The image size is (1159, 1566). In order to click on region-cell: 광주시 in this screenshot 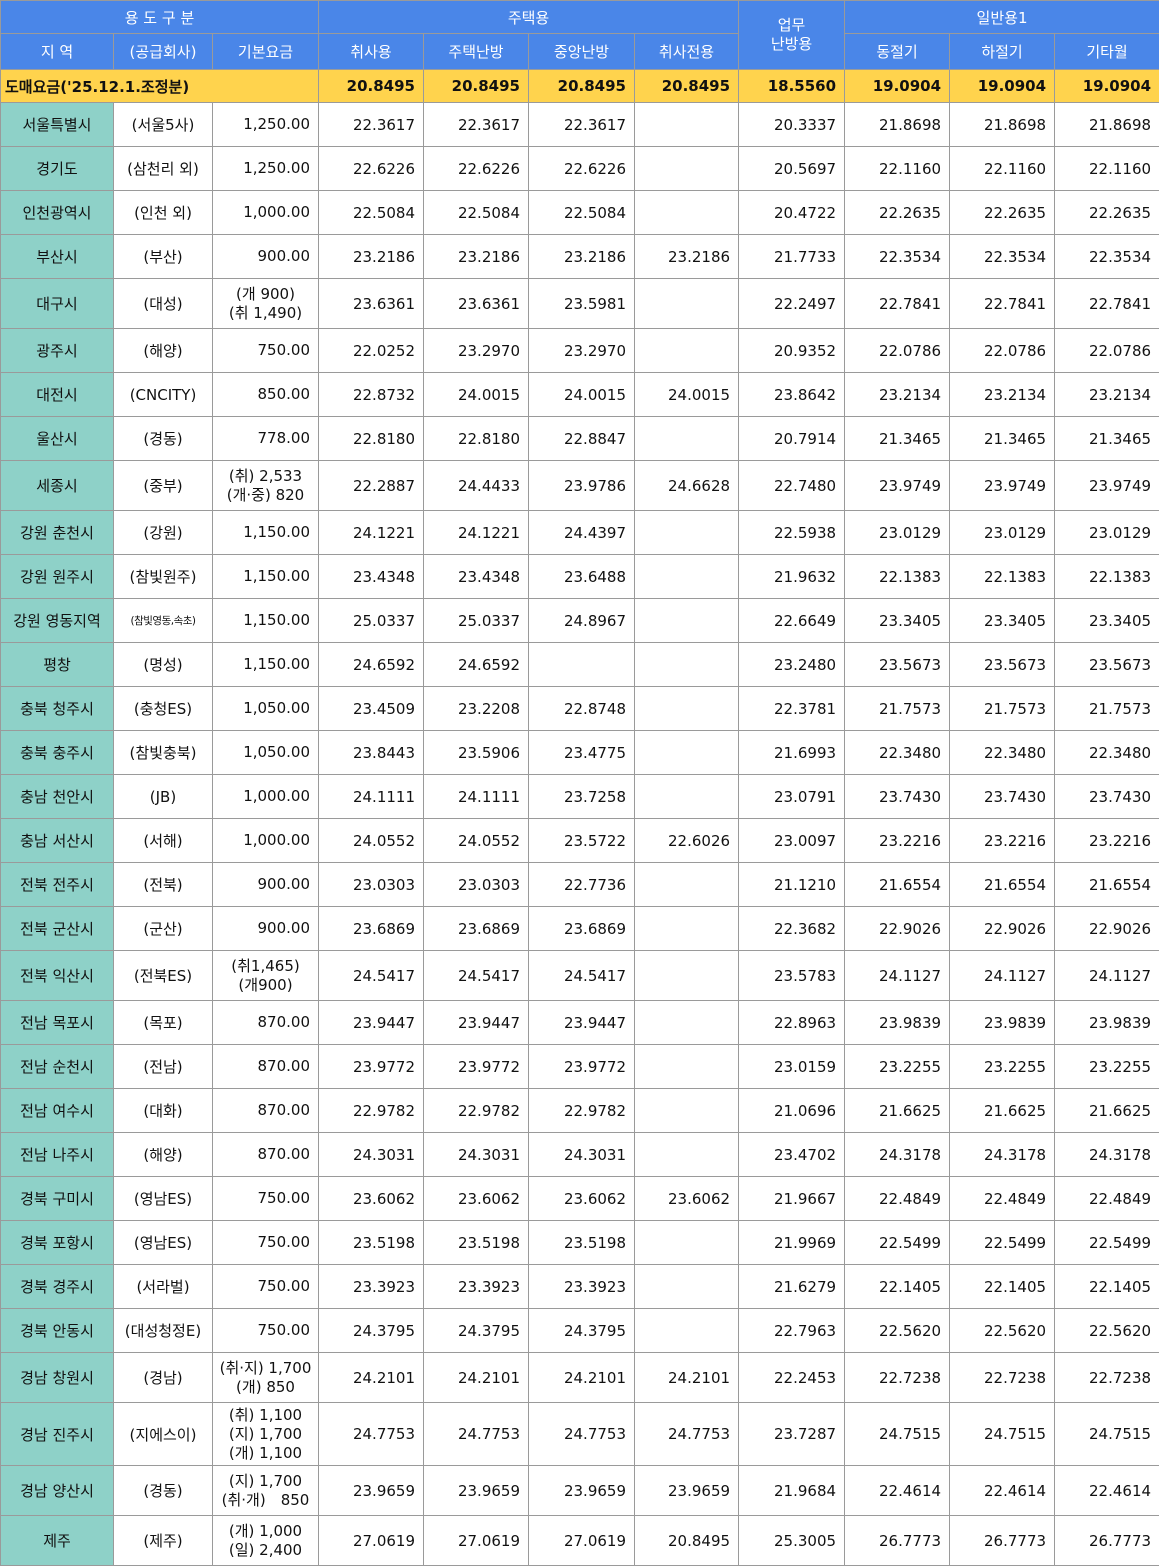, I will do `click(57, 351)`.